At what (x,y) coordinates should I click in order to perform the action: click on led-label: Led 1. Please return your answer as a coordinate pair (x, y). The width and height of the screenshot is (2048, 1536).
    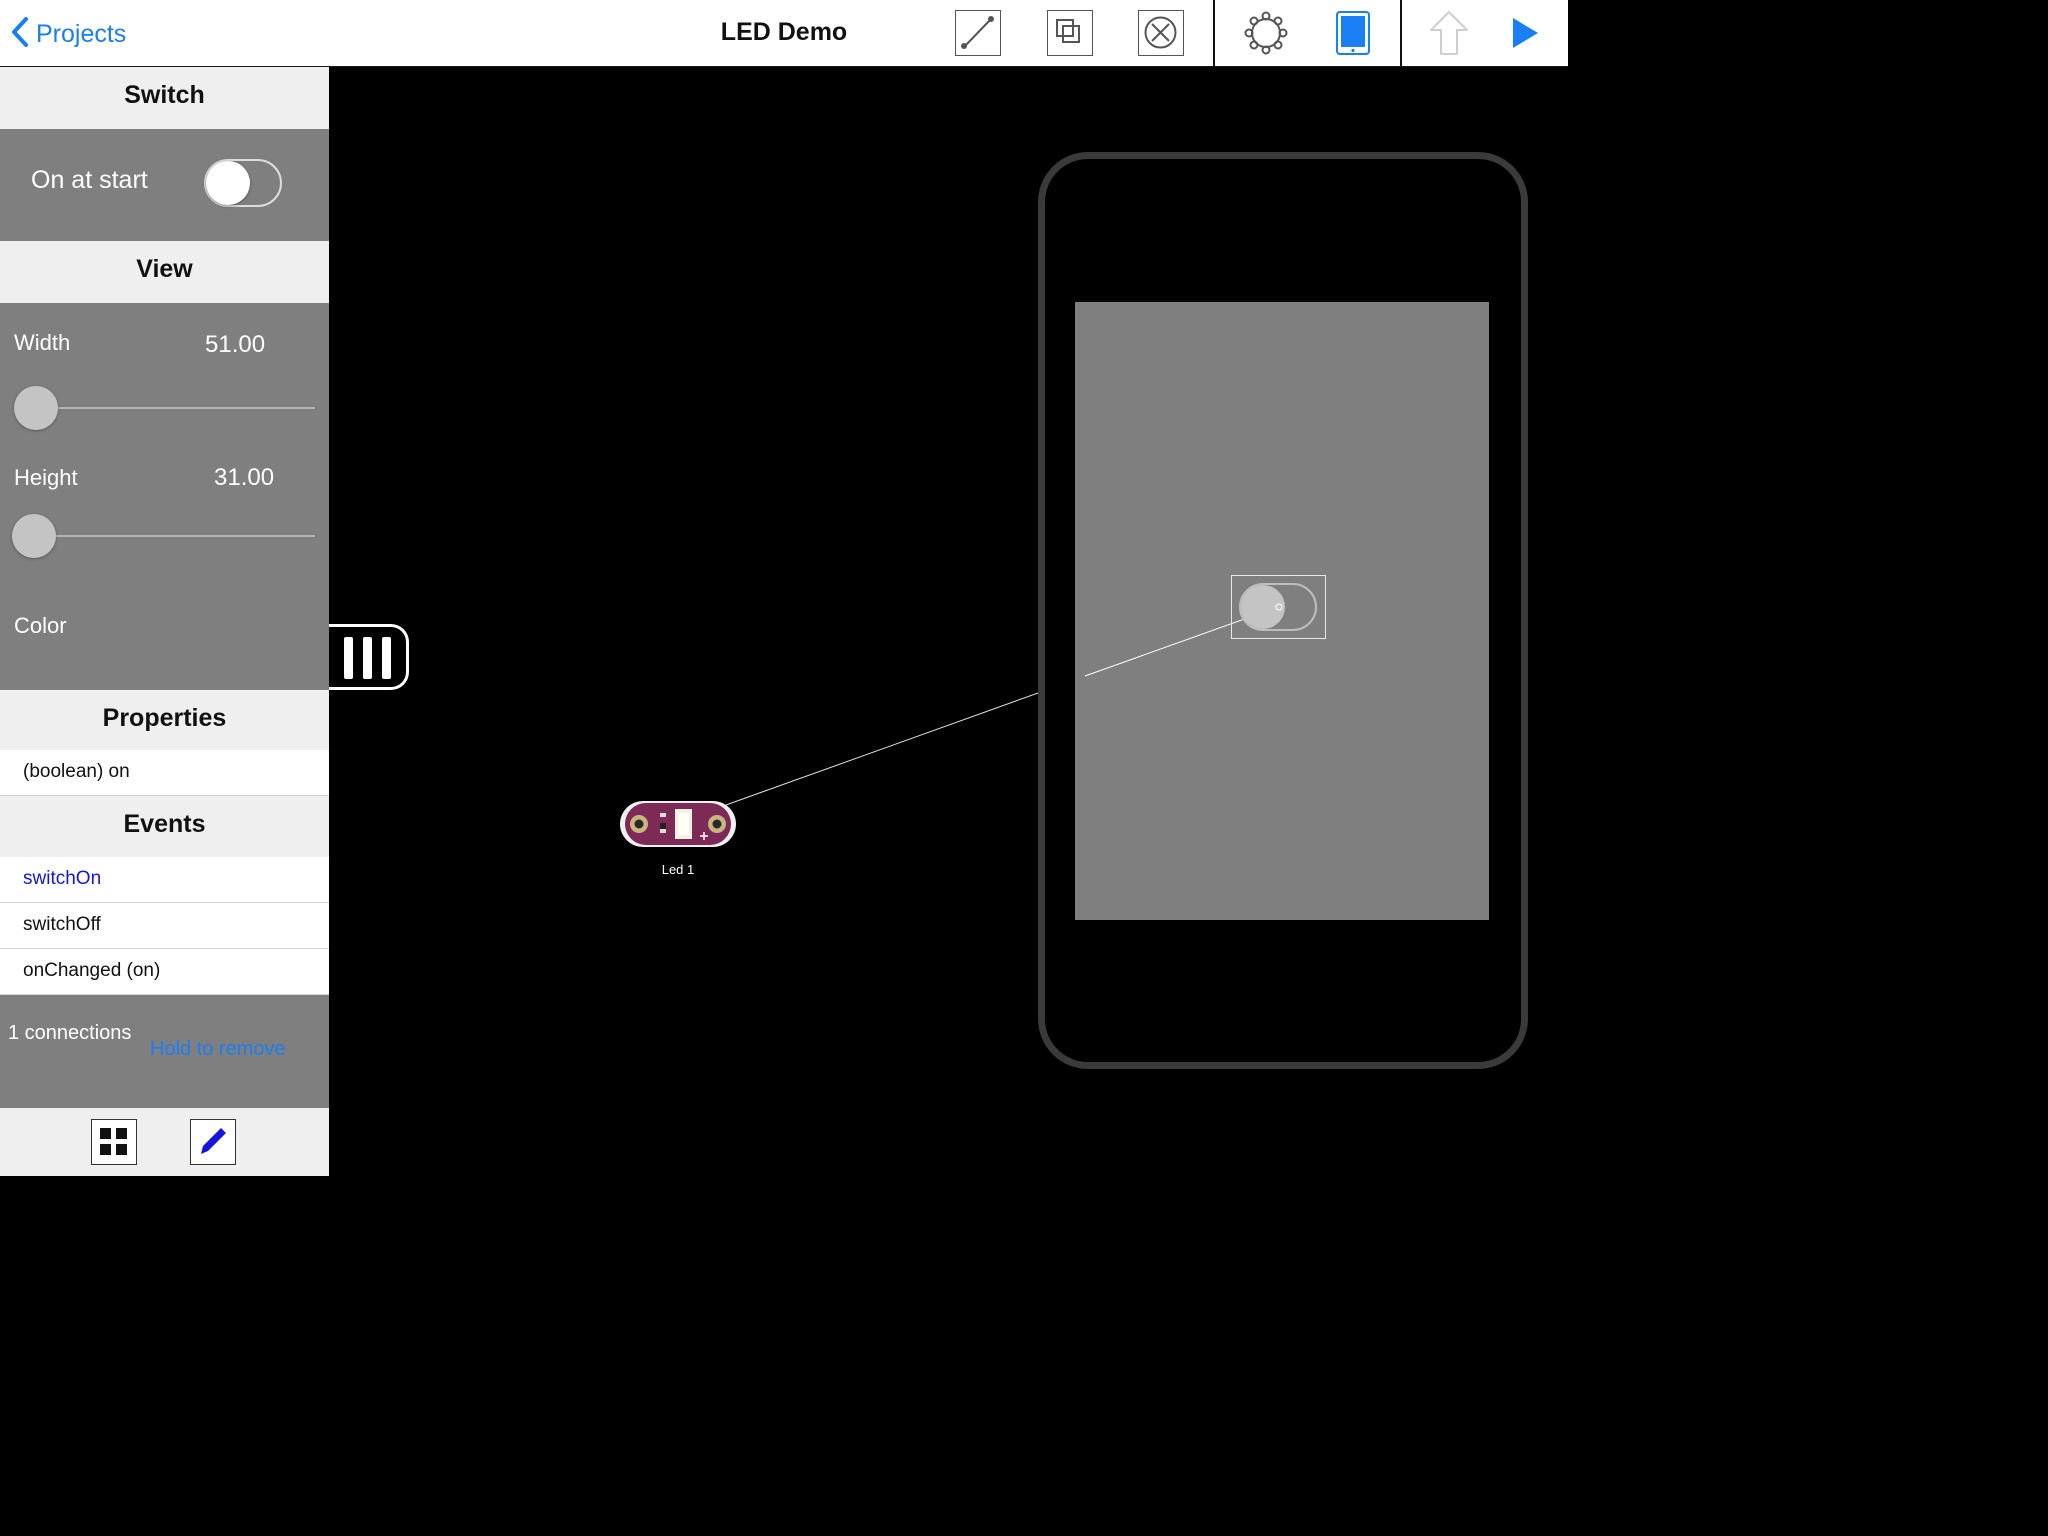
    Looking at the image, I should click on (678, 869).